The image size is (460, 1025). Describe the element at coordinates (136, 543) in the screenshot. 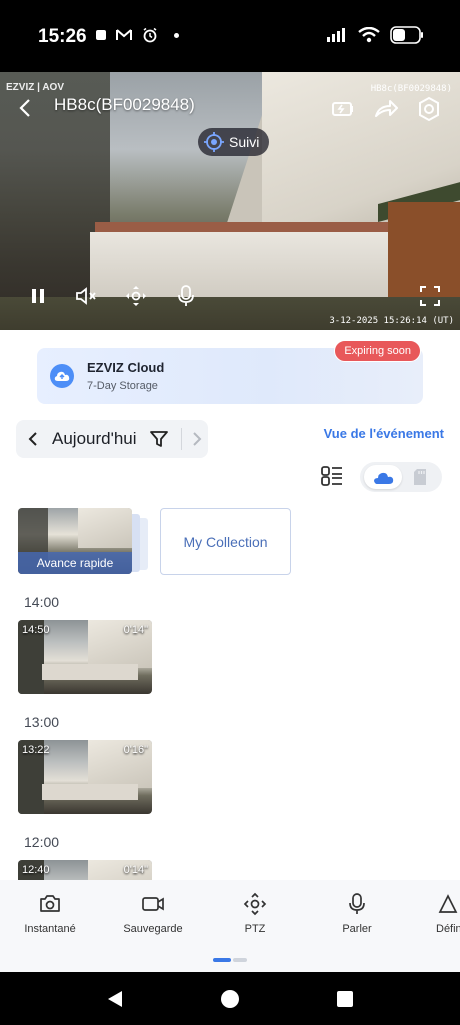

I see `fast-forward-stack-mid` at that location.